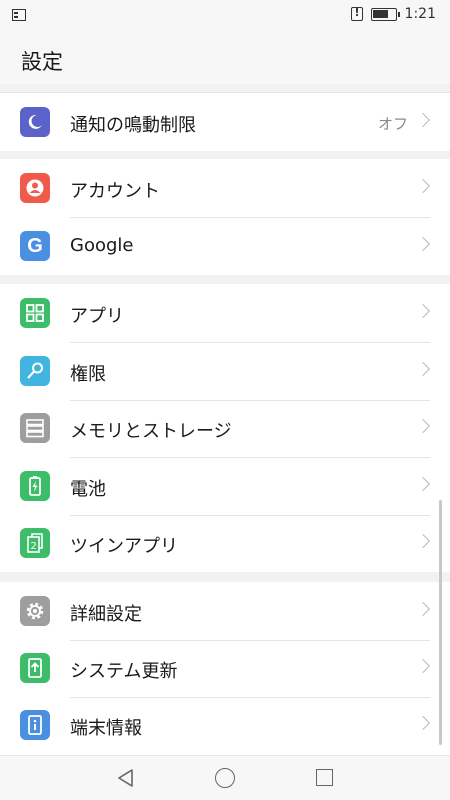  I want to click on settings-item-account: アカウント, so click(225, 188).